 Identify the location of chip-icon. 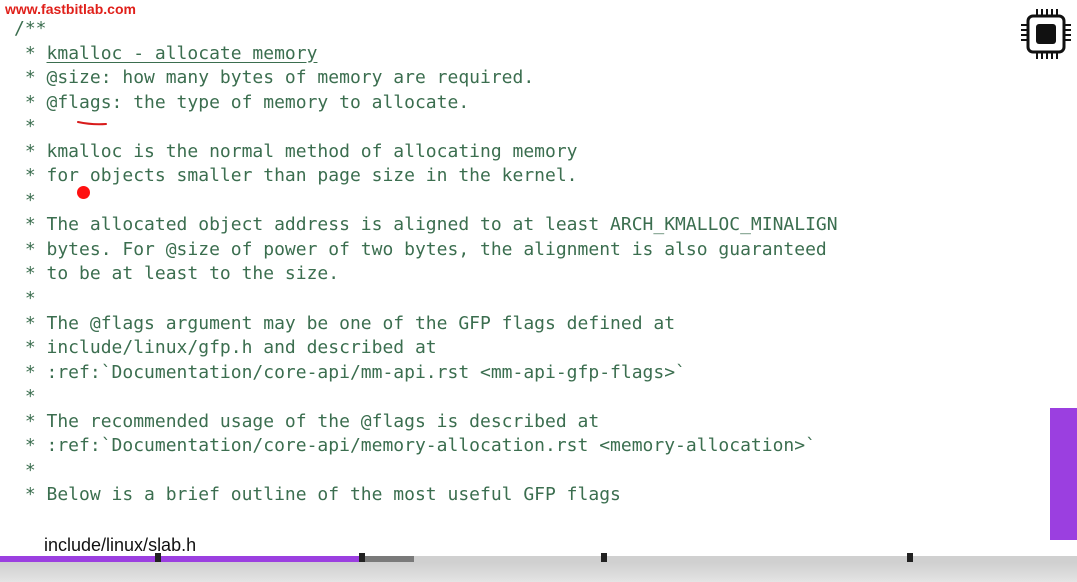
(1046, 34).